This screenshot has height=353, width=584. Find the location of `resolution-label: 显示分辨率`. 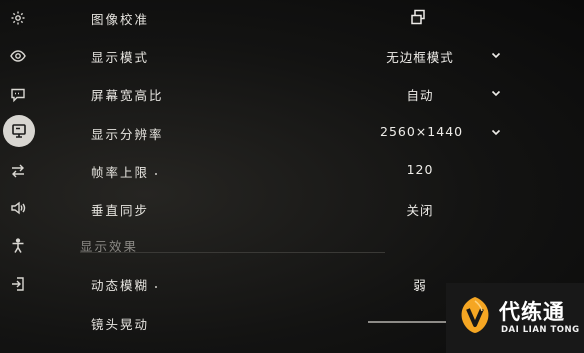

resolution-label: 显示分辨率 is located at coordinates (127, 134).